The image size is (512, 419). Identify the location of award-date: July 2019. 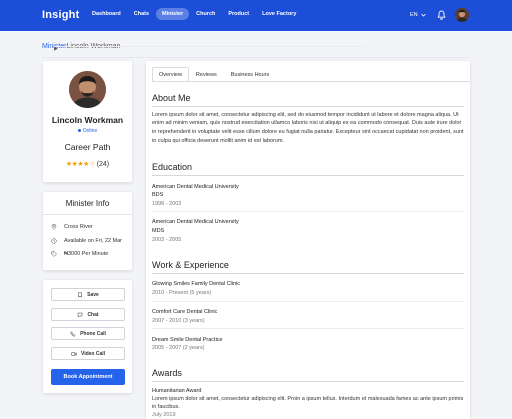
(164, 415).